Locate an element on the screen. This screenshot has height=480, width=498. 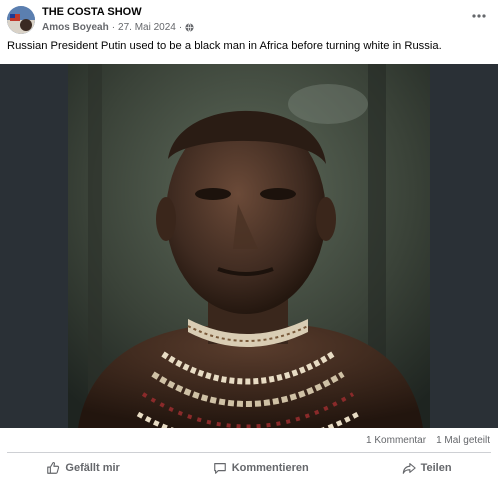
share-label: Teilen is located at coordinates (436, 467).